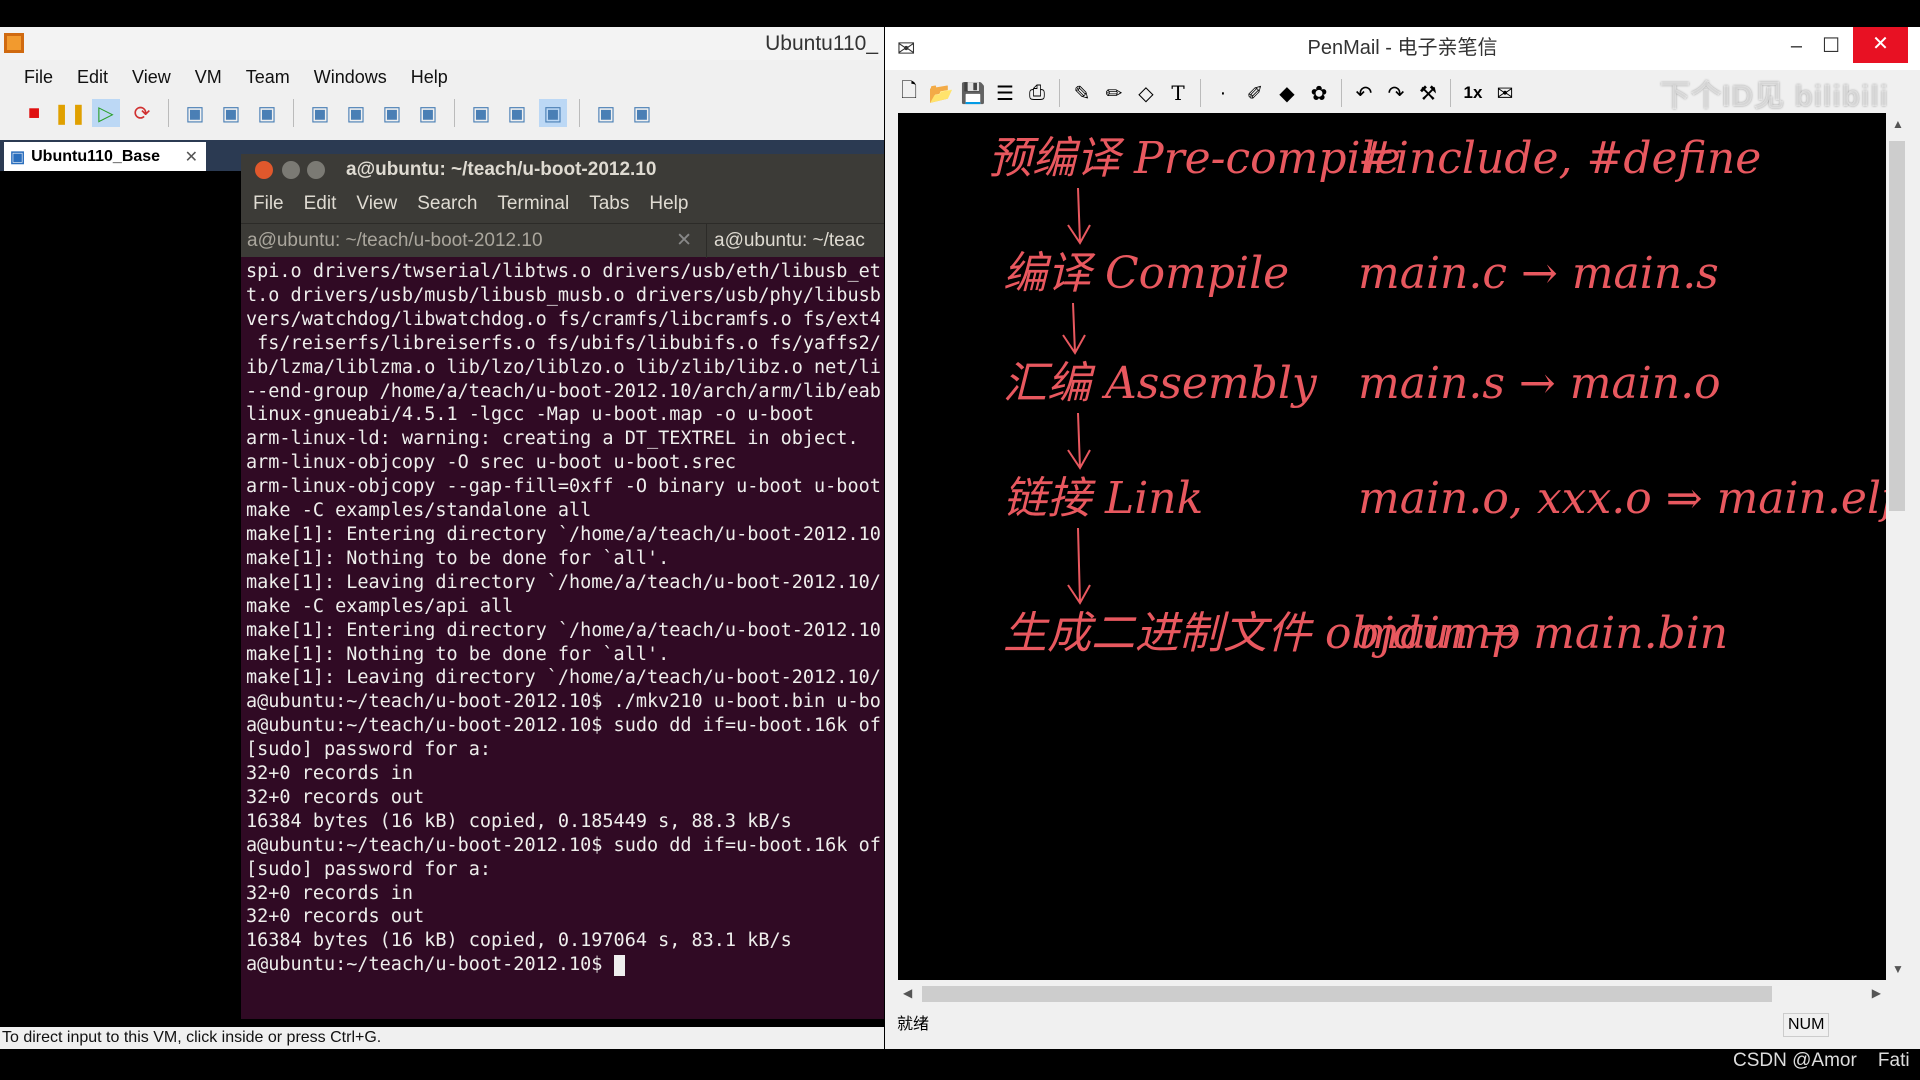  Describe the element at coordinates (291, 170) in the screenshot. I see `minimize-icon` at that location.